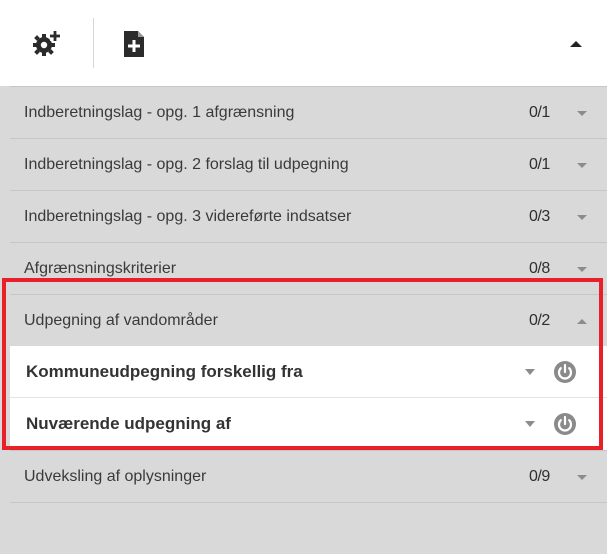  What do you see at coordinates (121, 320) in the screenshot?
I see `layer-label: Udpegning af vandområder` at bounding box center [121, 320].